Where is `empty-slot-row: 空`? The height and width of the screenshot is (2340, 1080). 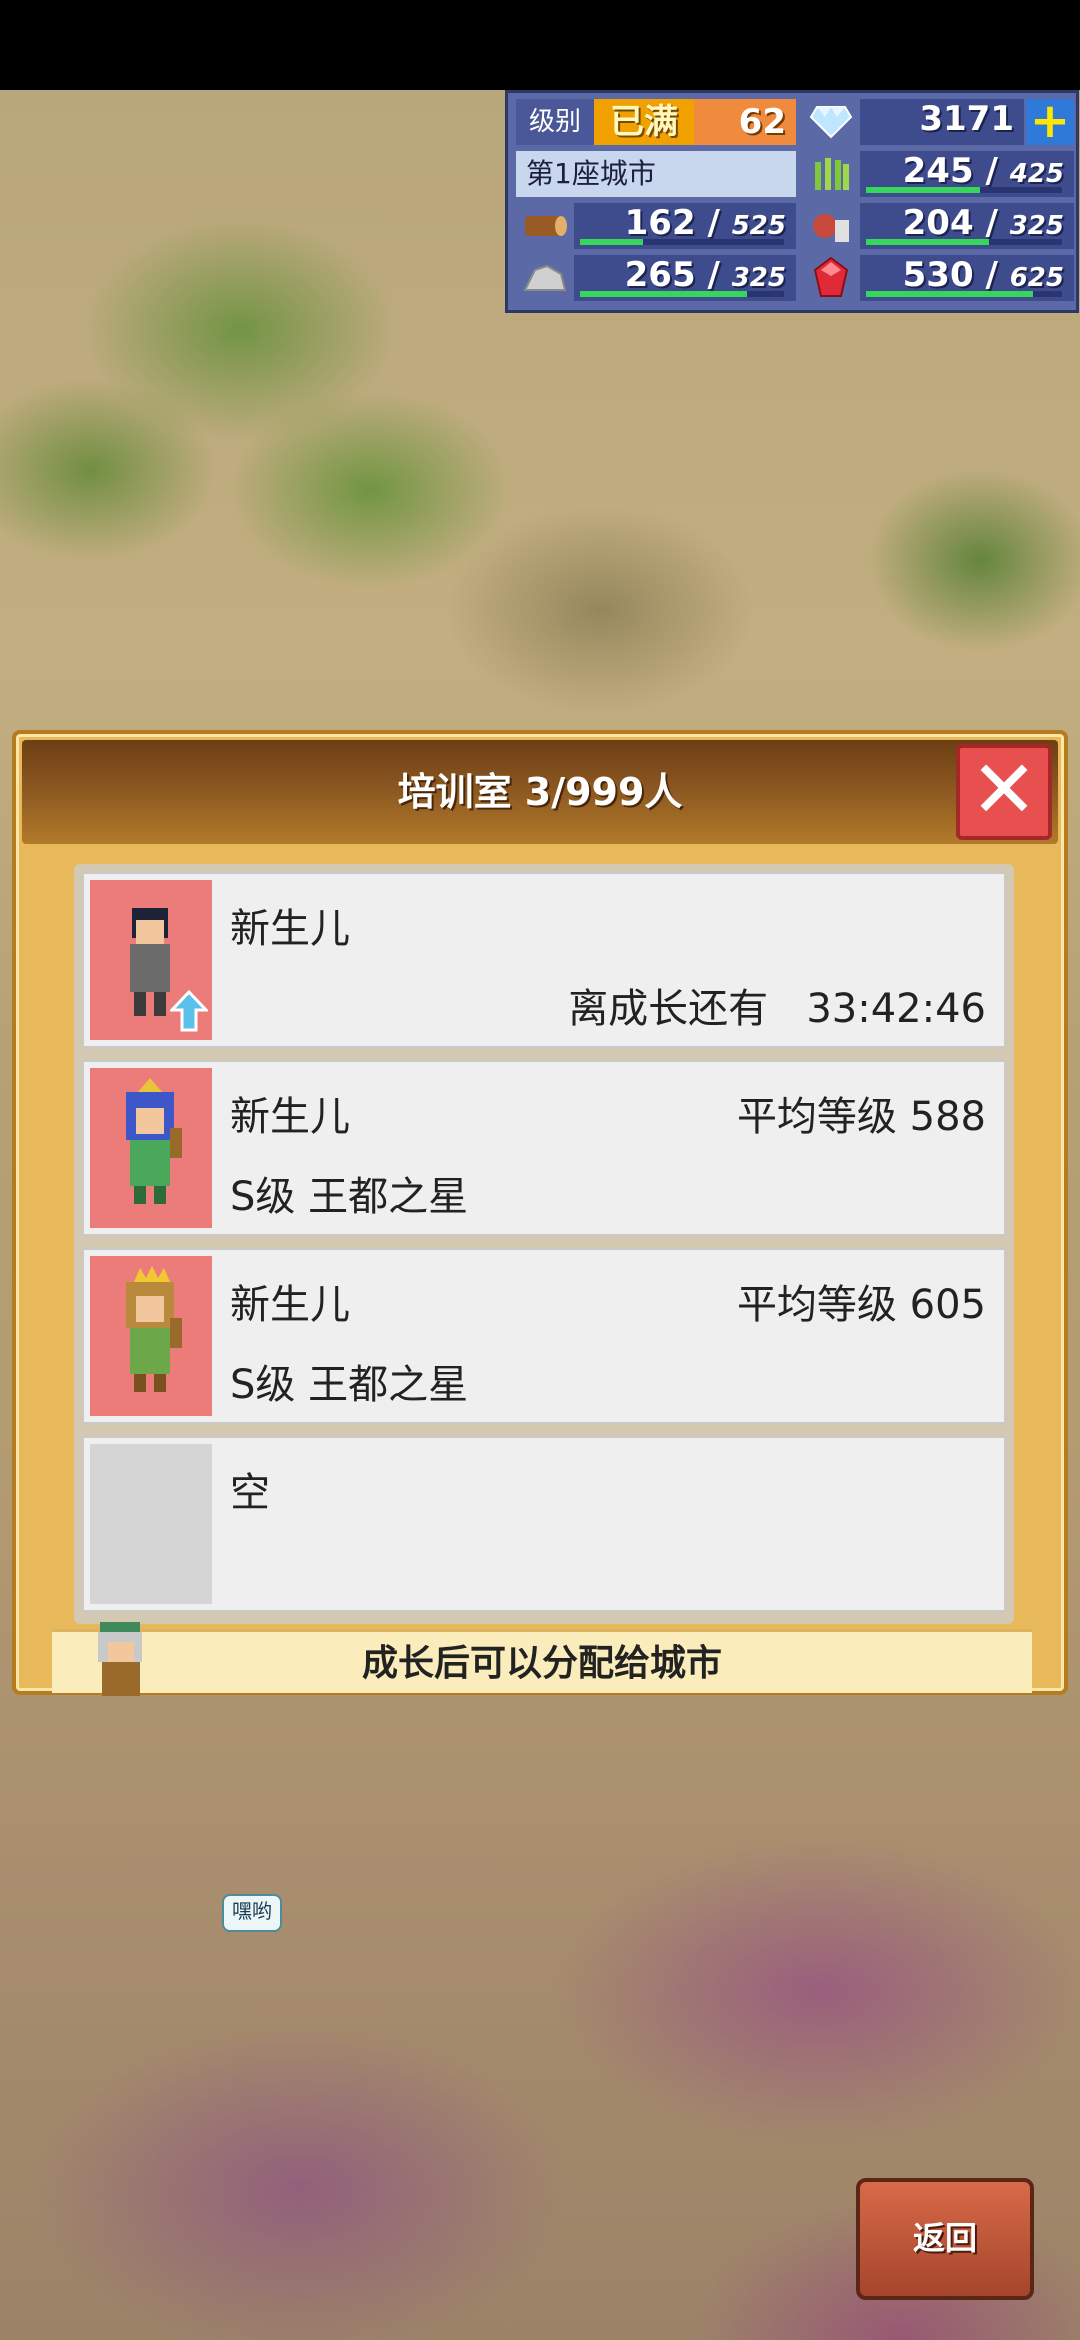
empty-slot-row: 空 is located at coordinates (544, 1524).